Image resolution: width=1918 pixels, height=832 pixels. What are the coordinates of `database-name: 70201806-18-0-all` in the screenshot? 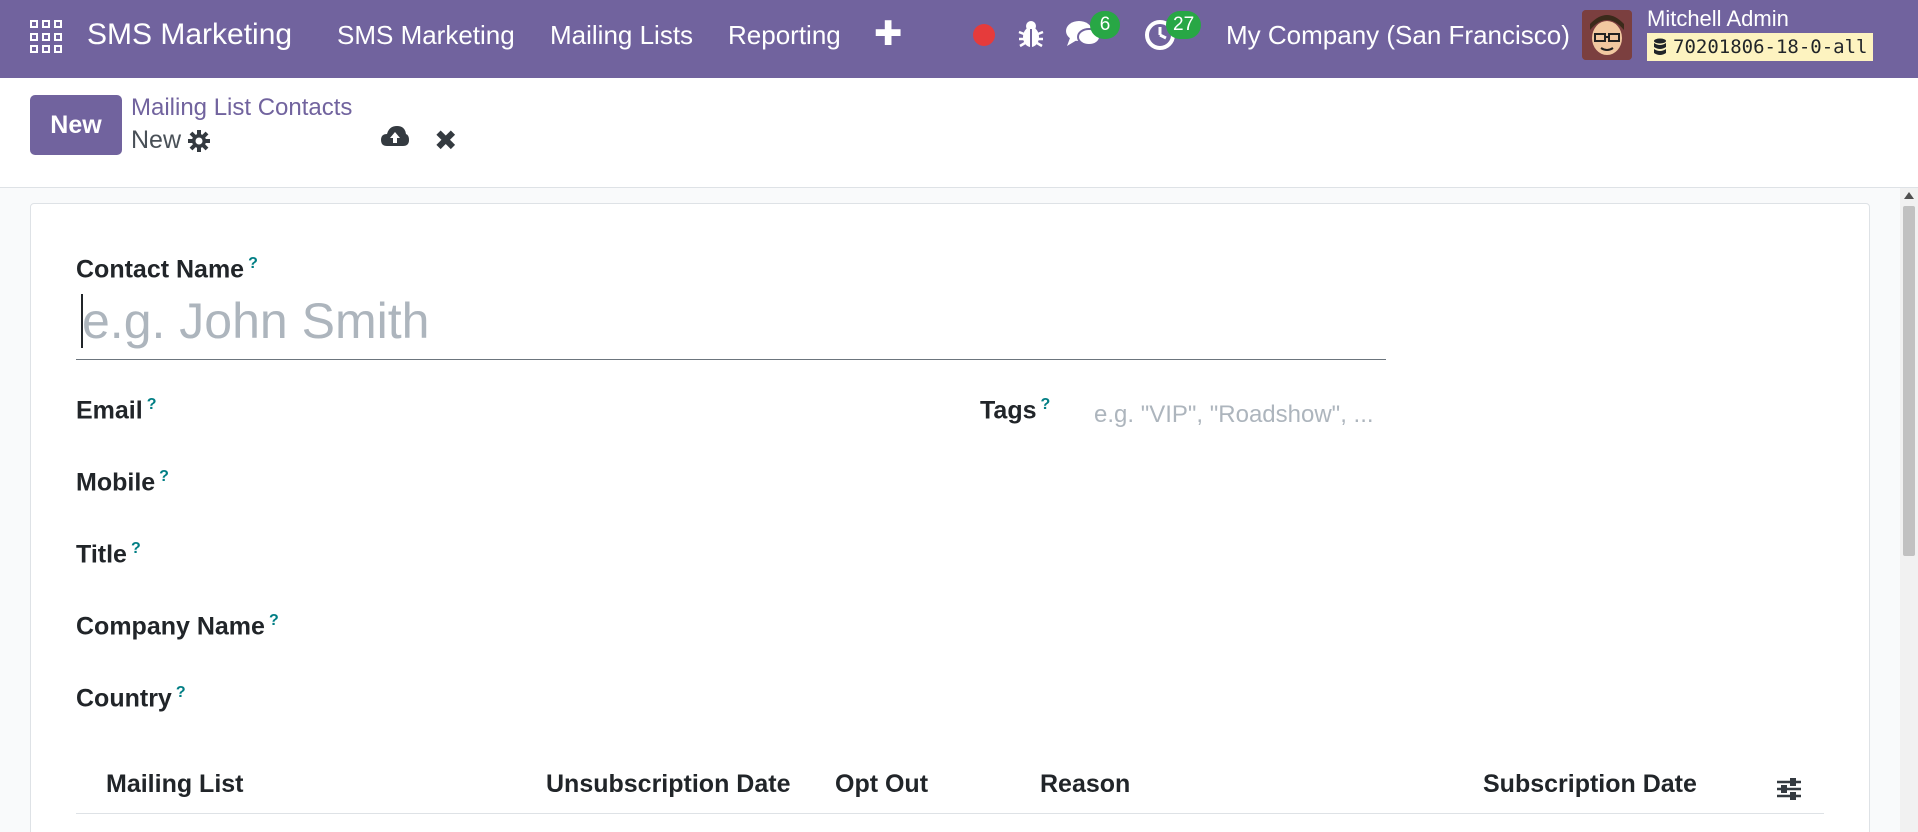 It's located at (1770, 47).